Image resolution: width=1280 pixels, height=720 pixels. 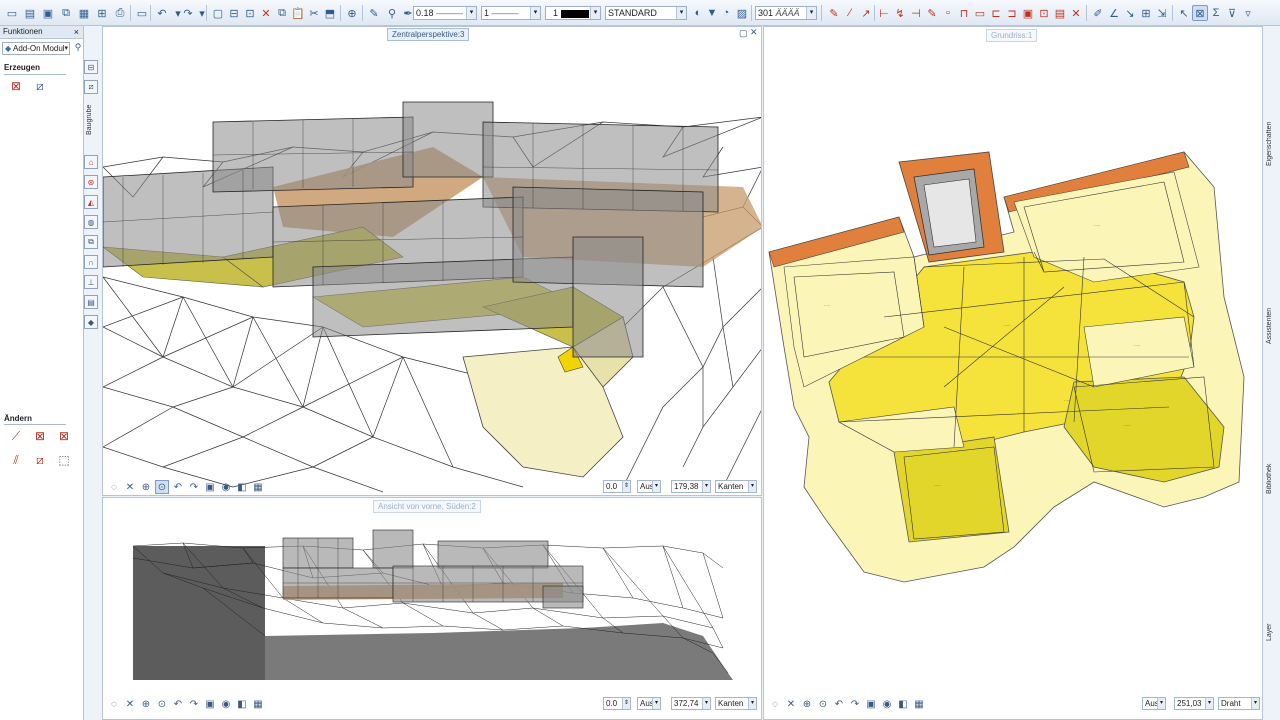 What do you see at coordinates (91, 322) in the screenshot?
I see `tab-misc-icon: ◆` at bounding box center [91, 322].